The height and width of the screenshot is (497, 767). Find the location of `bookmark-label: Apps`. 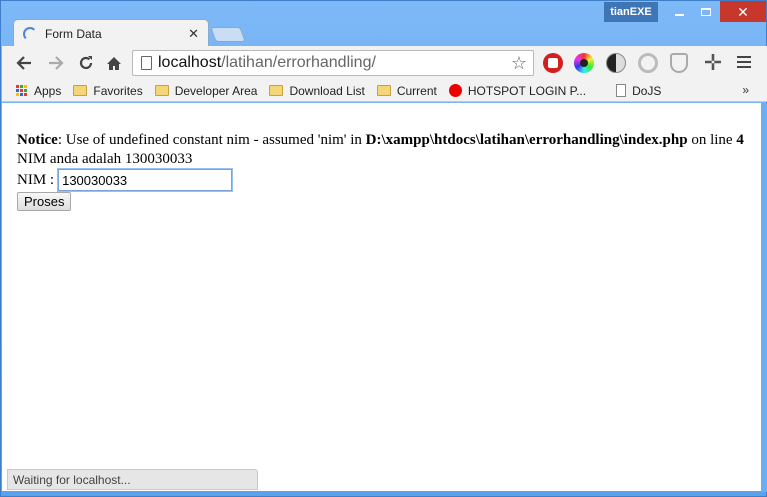

bookmark-label: Apps is located at coordinates (48, 90).